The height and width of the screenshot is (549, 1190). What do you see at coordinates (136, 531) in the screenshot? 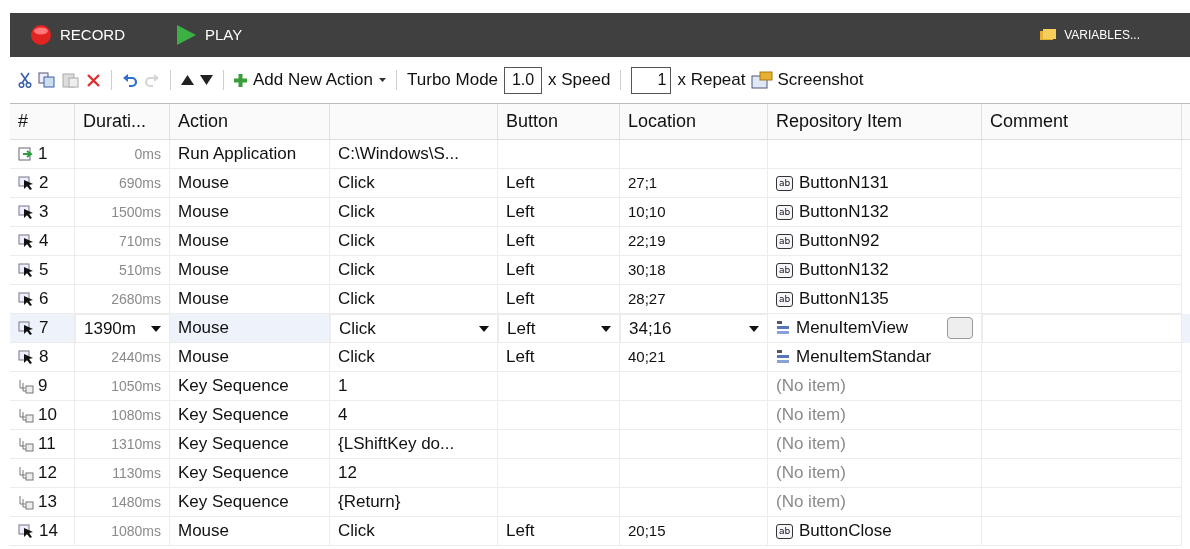
I see `duration-text: 1080ms` at bounding box center [136, 531].